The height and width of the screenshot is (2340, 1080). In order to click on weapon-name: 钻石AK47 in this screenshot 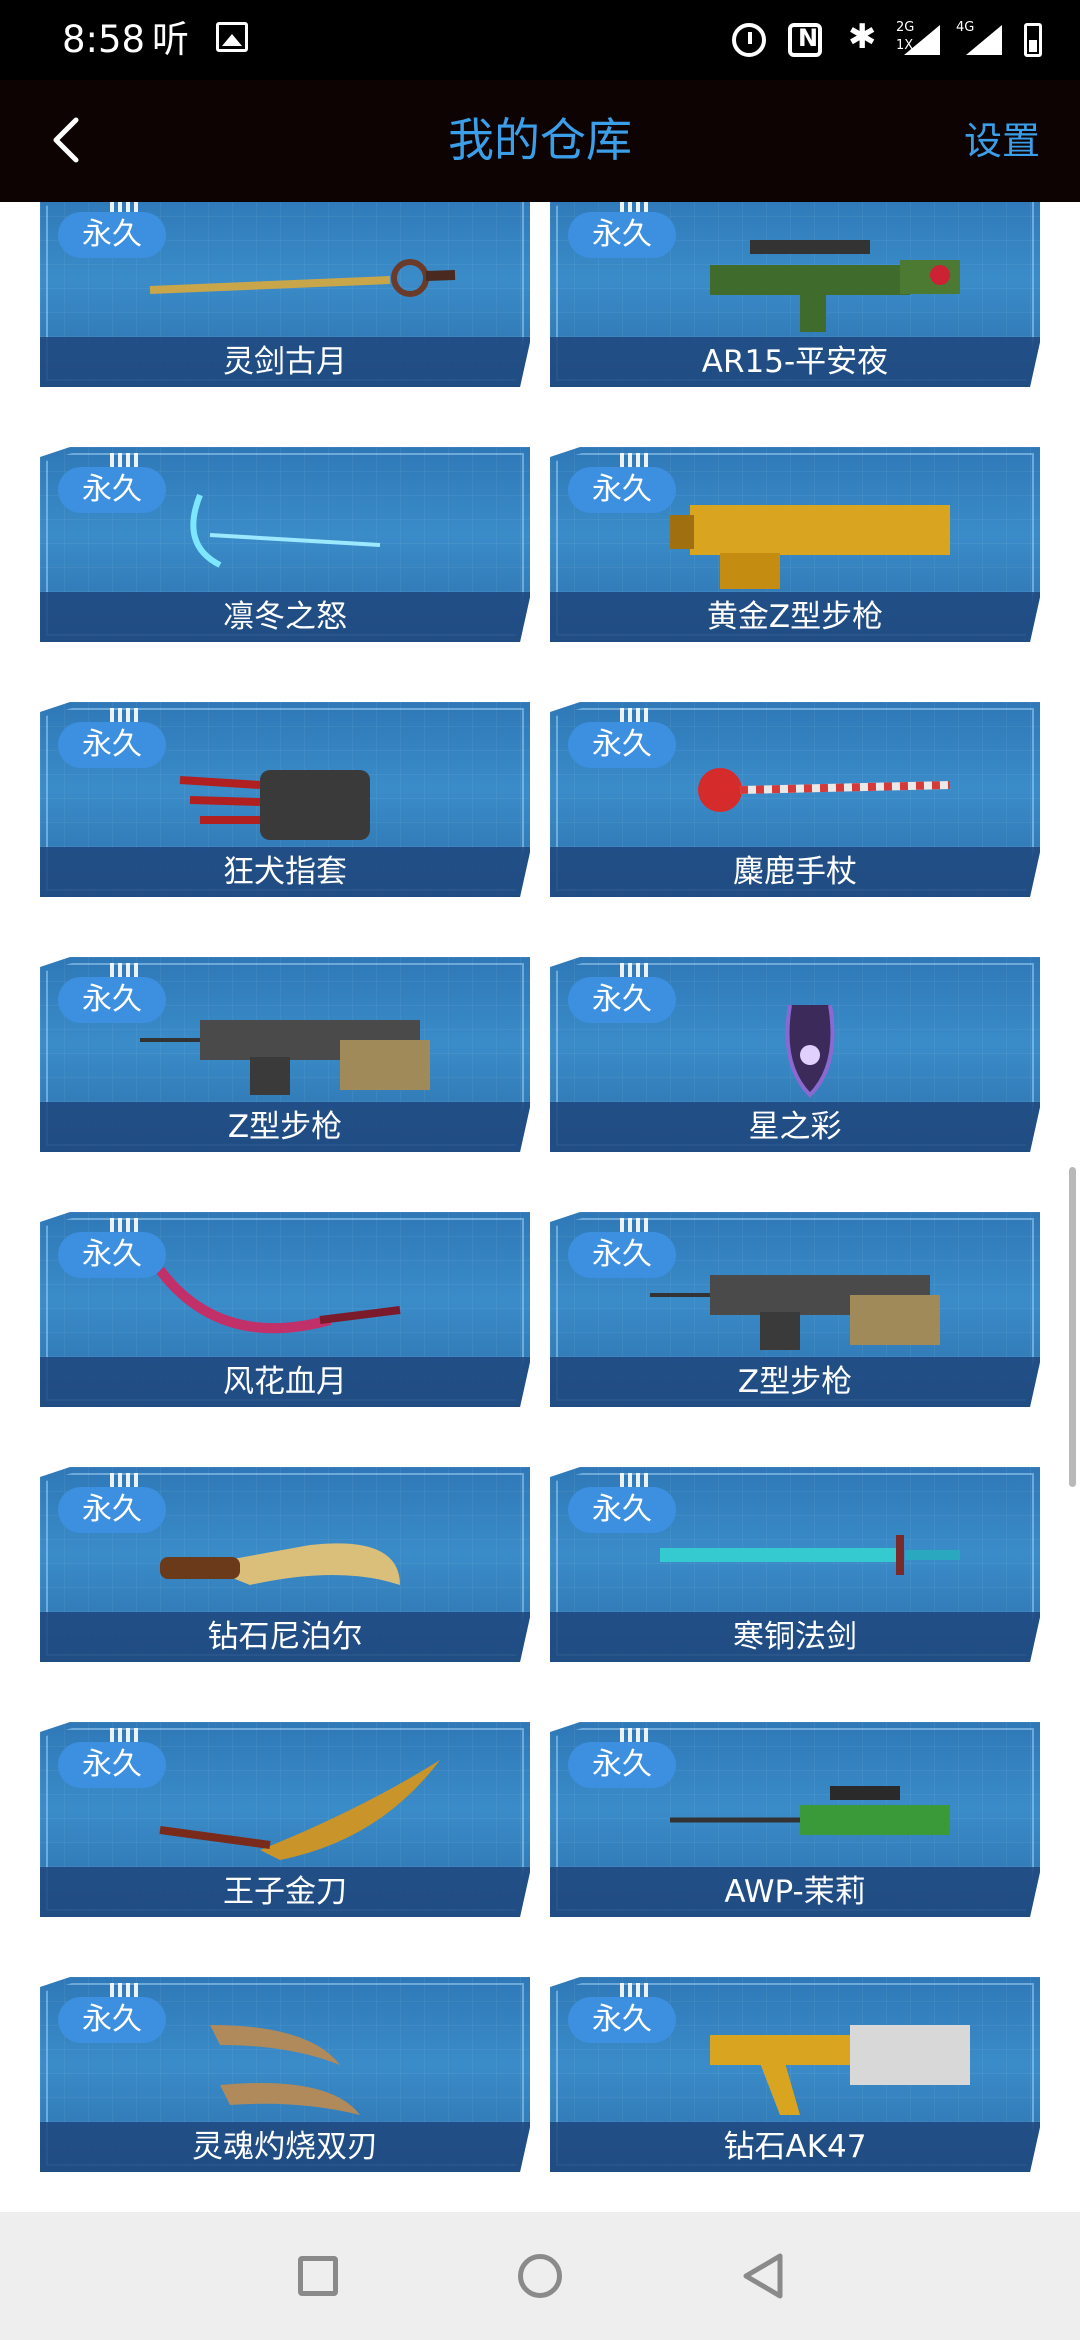, I will do `click(795, 2147)`.